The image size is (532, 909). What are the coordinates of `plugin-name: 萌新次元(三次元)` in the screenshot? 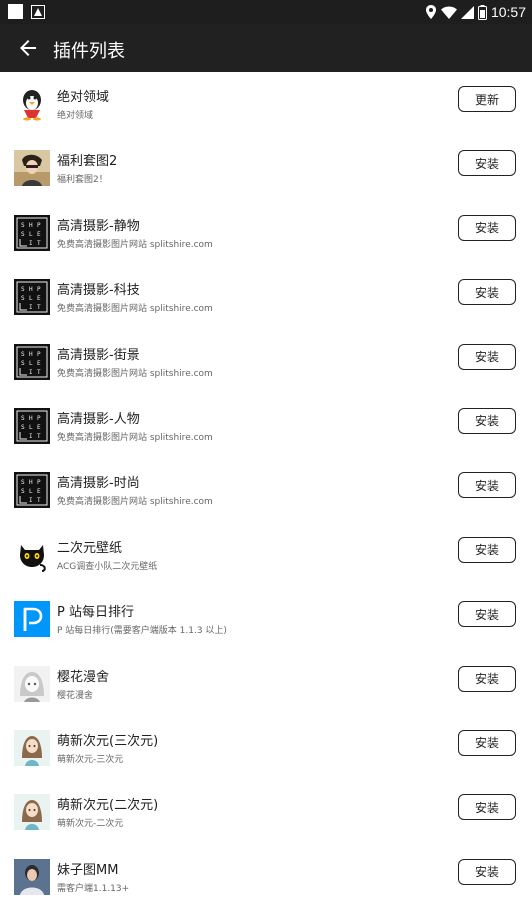 It's located at (108, 741).